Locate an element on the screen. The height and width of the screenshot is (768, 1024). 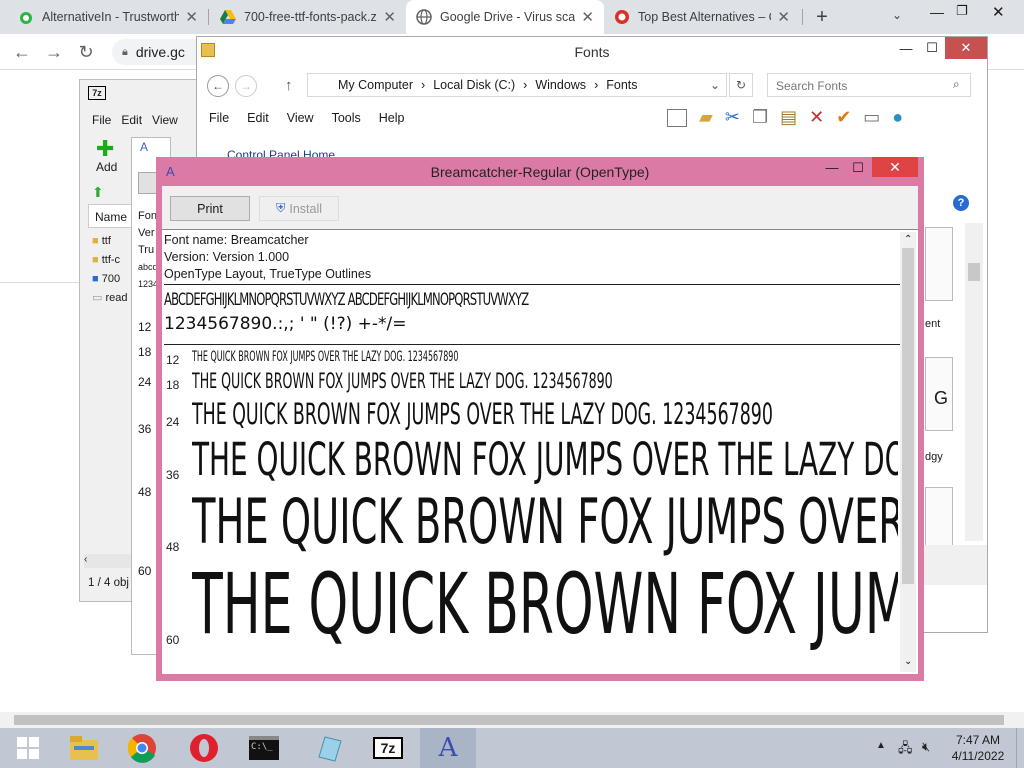
sevenzip-logo-icon: 7z is located at coordinates (97, 93).